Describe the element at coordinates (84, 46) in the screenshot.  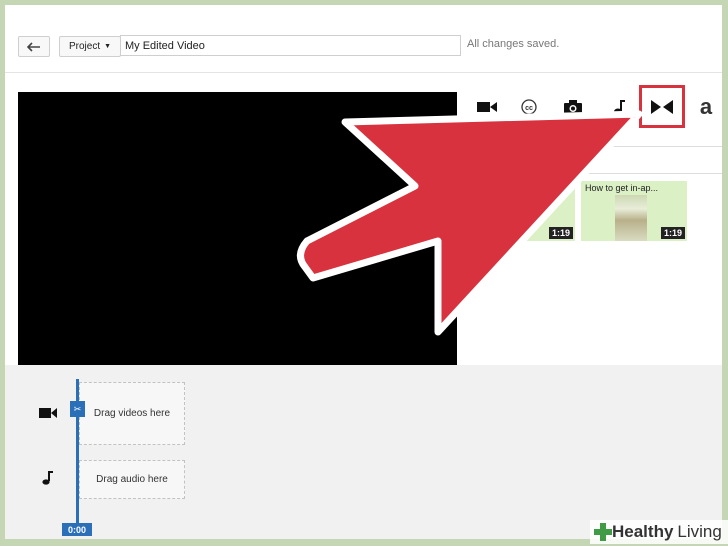
I see `project-label: Project` at that location.